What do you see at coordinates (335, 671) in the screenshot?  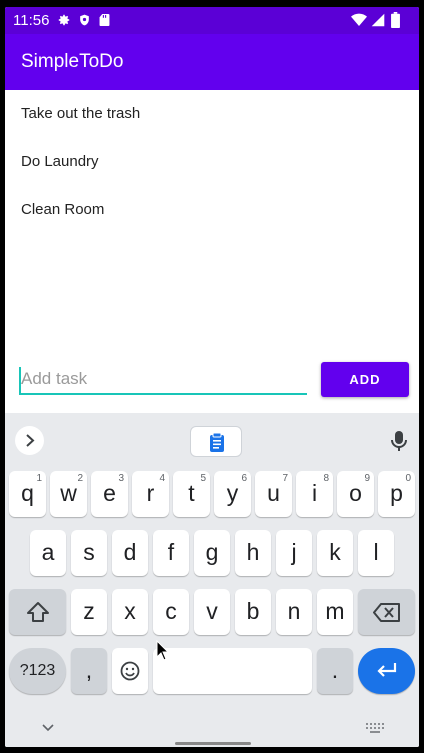 I see `period-key: .` at bounding box center [335, 671].